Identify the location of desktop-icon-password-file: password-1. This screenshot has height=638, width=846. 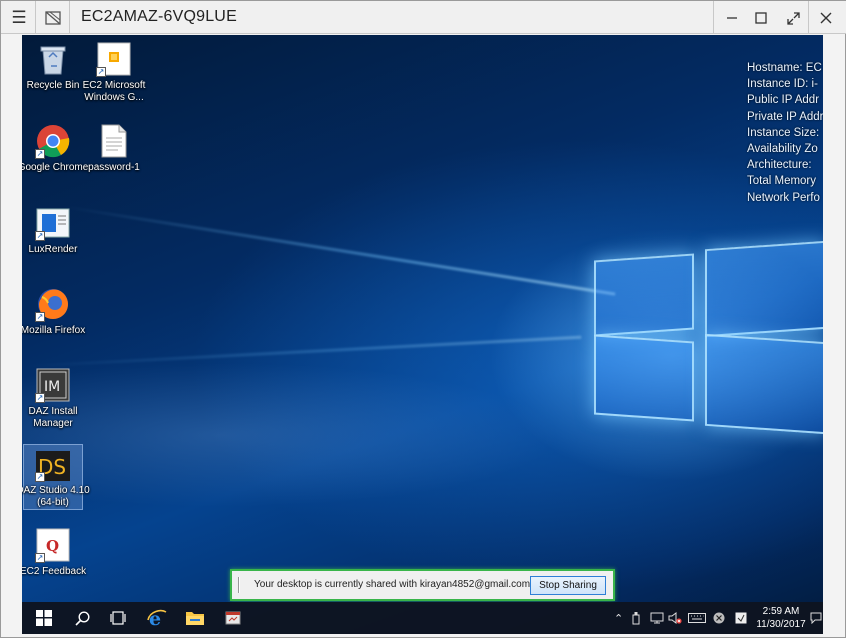
(114, 148).